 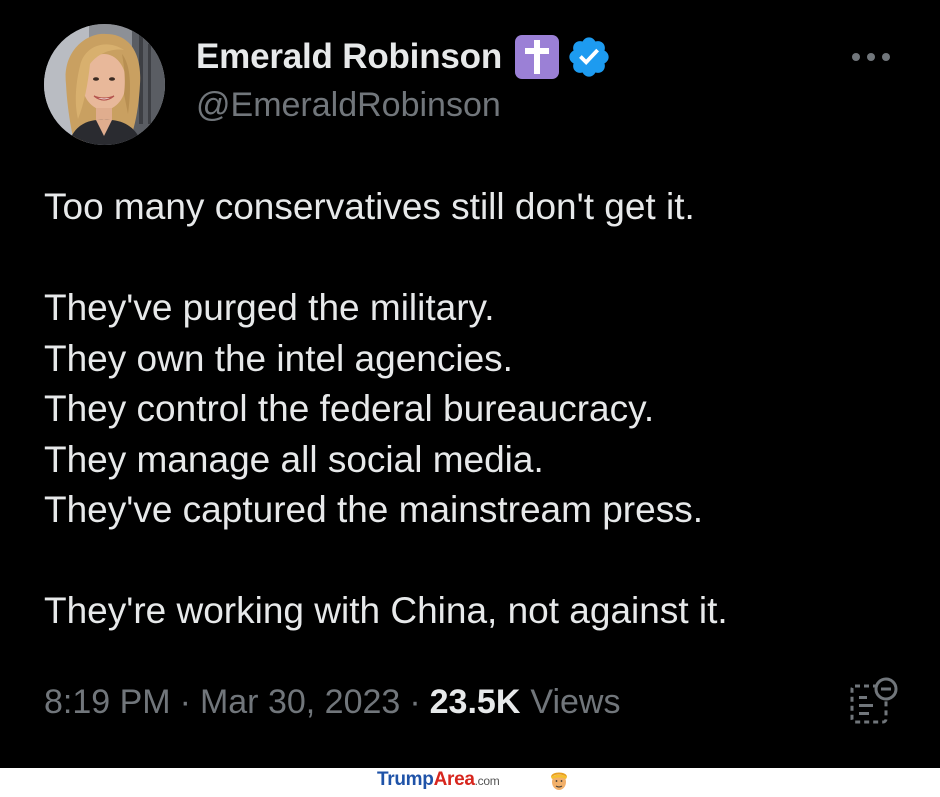 I want to click on watermark-brand-part2: Area, so click(x=454, y=779).